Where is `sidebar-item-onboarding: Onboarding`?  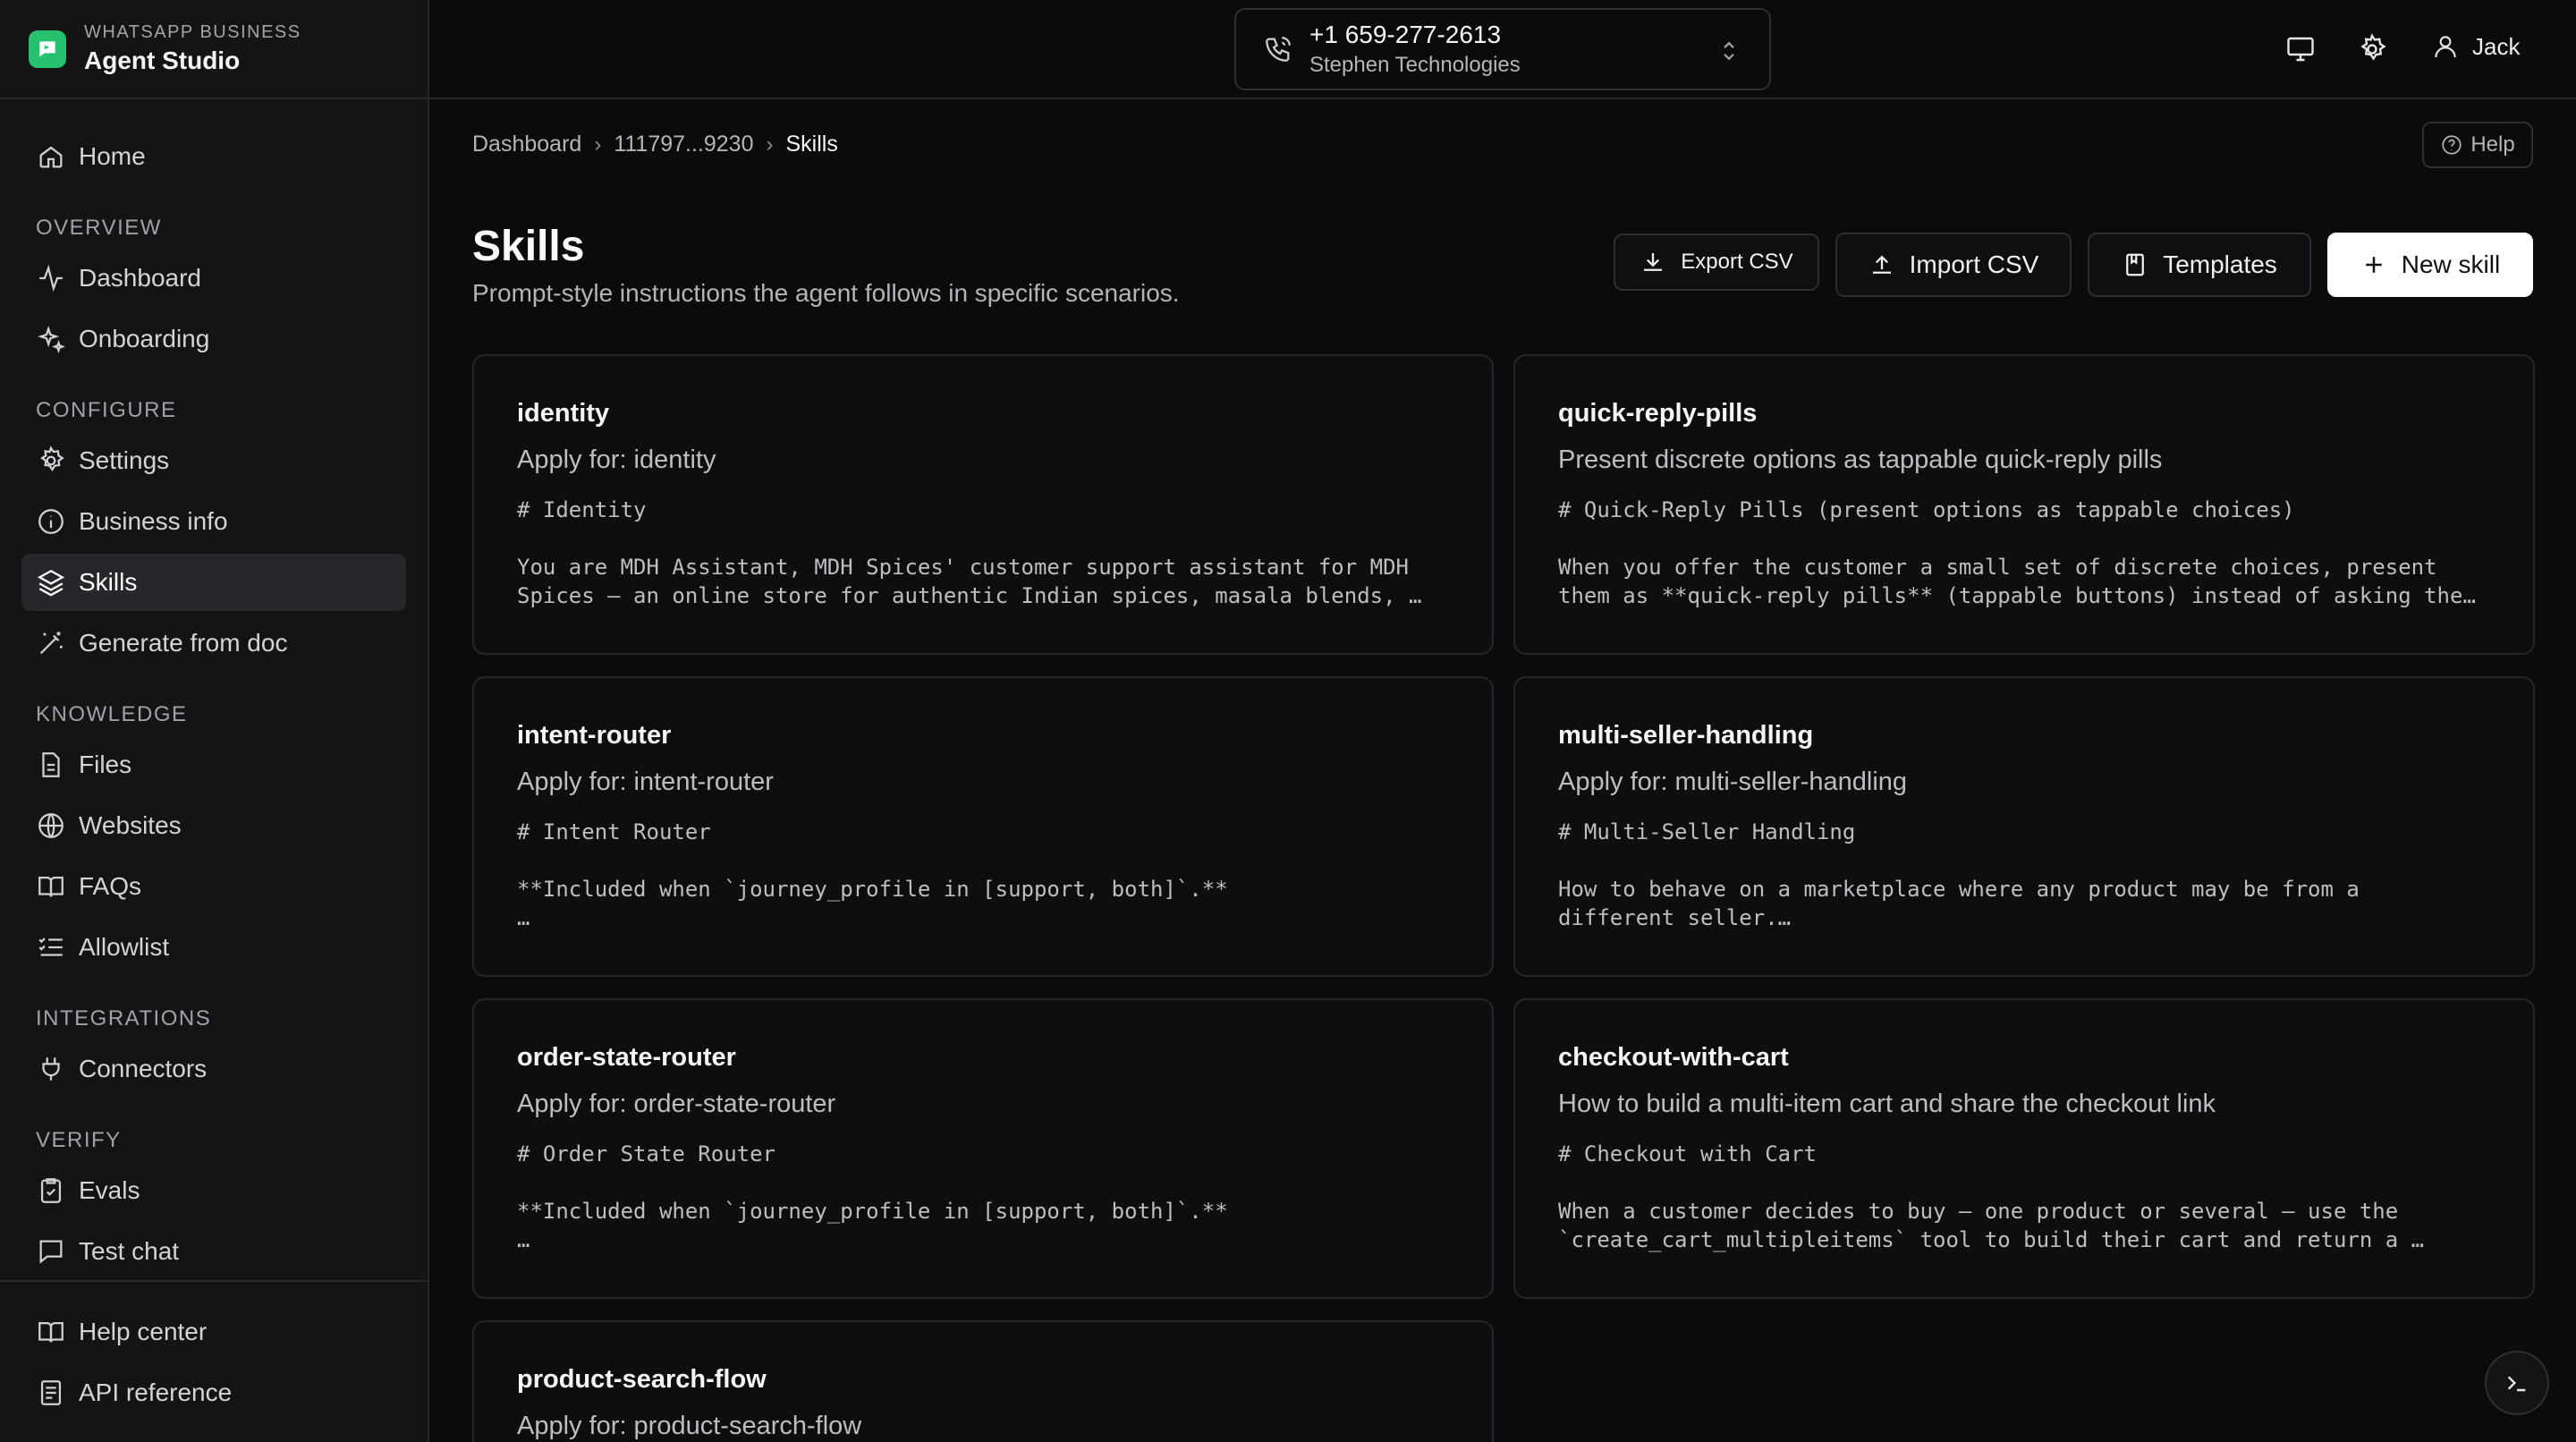 sidebar-item-onboarding: Onboarding is located at coordinates (213, 339).